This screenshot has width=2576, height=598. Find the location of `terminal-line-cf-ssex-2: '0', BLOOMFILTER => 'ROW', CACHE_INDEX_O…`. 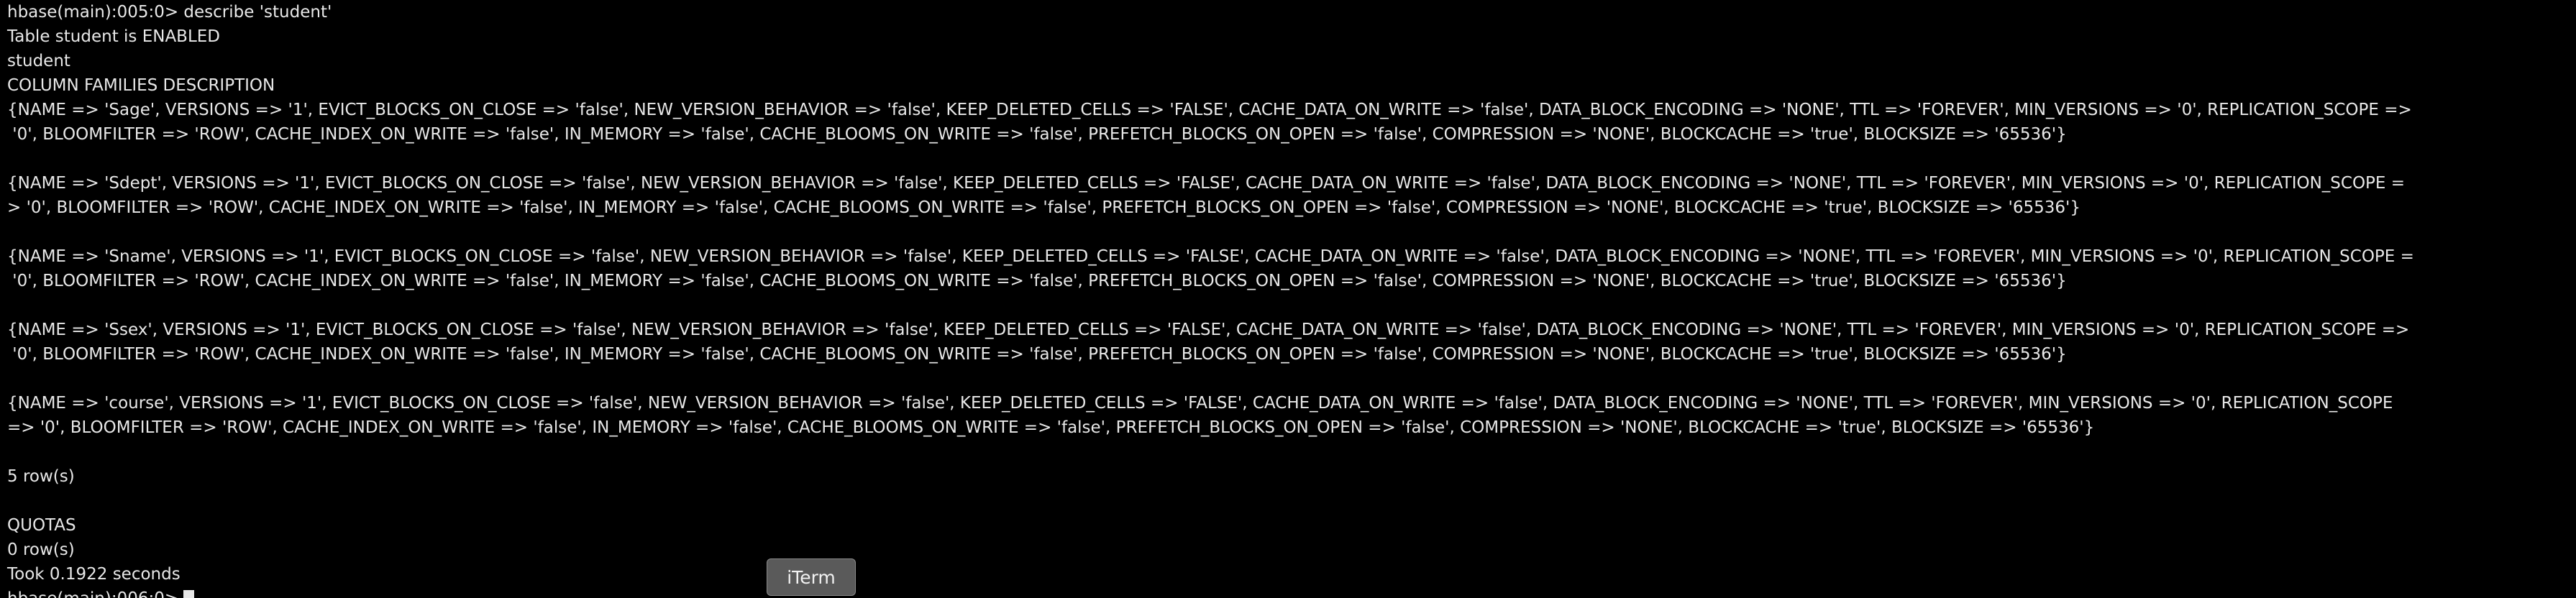

terminal-line-cf-ssex-2: '0', BLOOMFILTER => 'ROW', CACHE_INDEX_O… is located at coordinates (1037, 354).